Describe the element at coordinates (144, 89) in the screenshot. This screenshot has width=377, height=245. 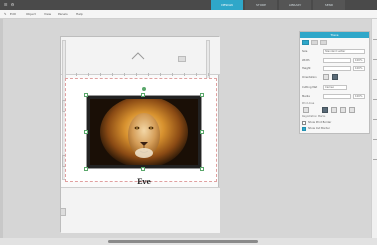
I see `rotate-handle` at that location.